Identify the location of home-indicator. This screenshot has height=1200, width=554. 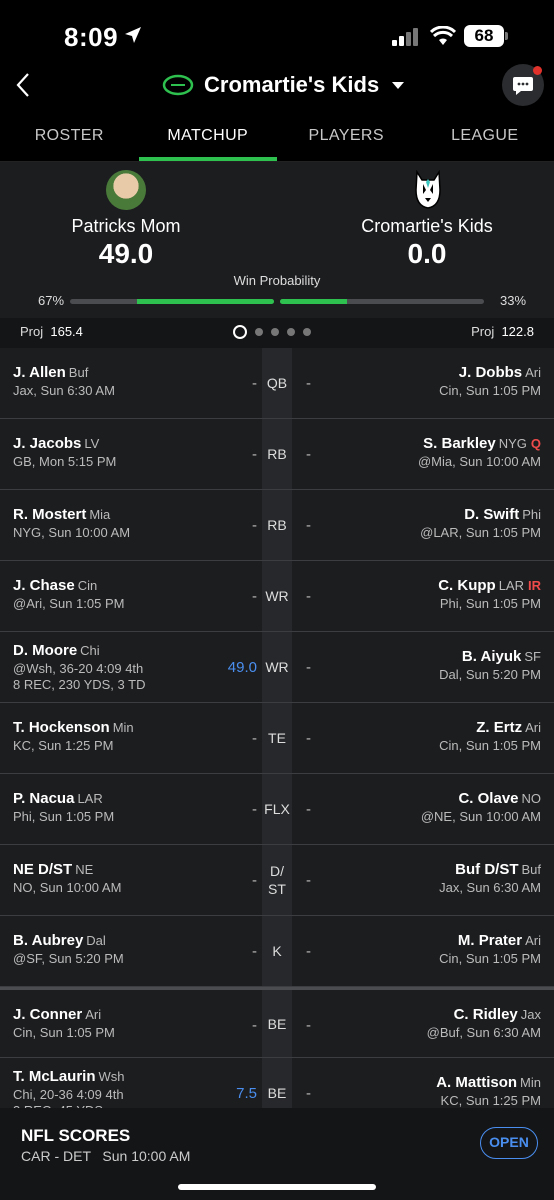
(277, 1187).